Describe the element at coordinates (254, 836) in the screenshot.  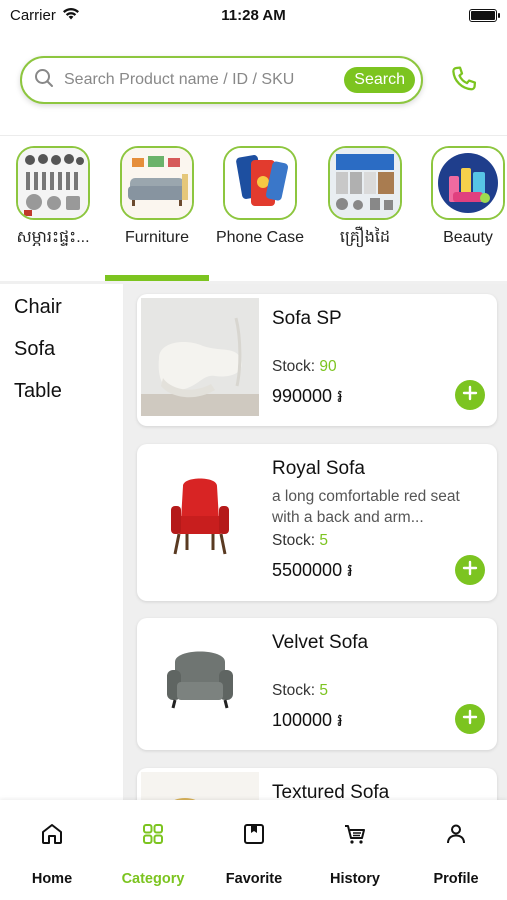
I see `bookmark-icon` at that location.